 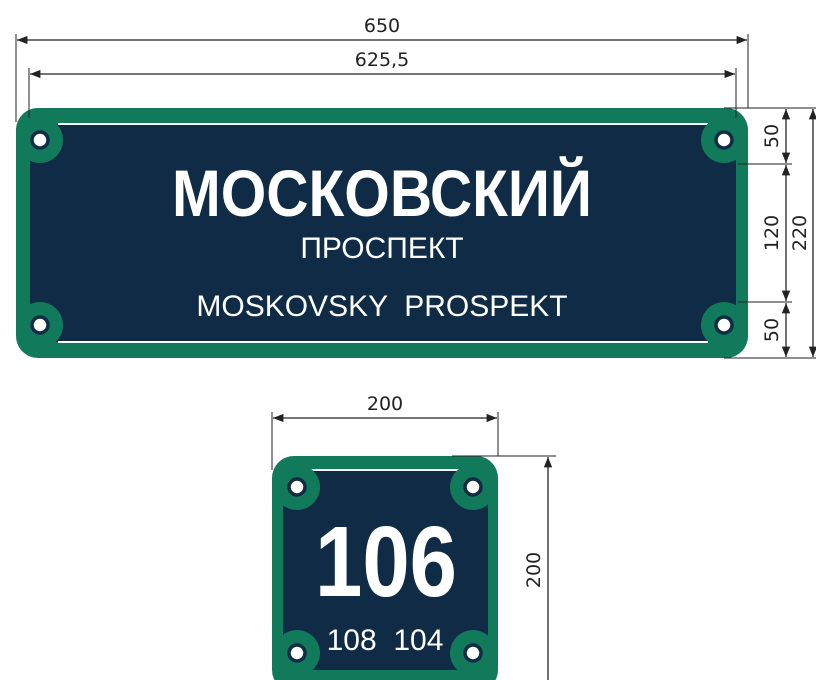 What do you see at coordinates (385, 640) in the screenshot?
I see `adjacent-house-numbers: 108 104` at bounding box center [385, 640].